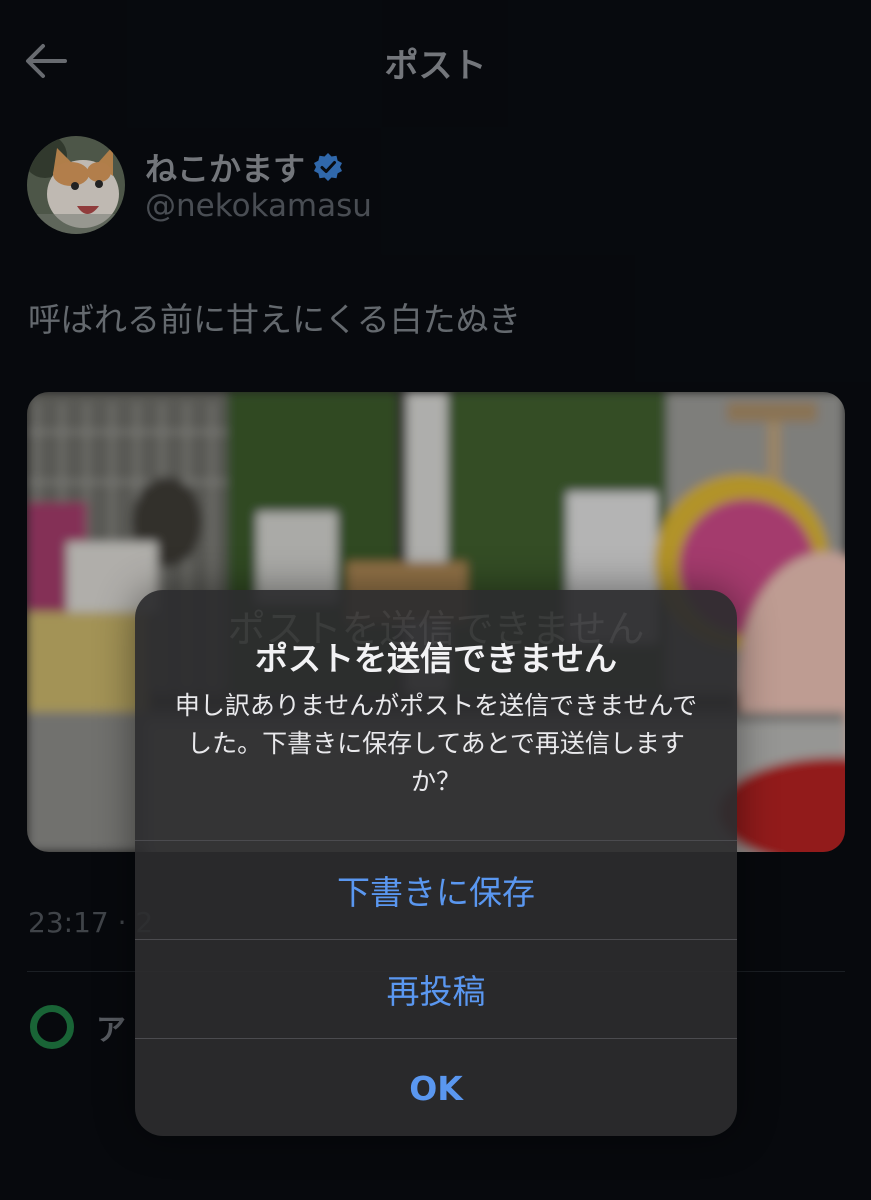  I want to click on alert-title: ポストを送信できません, so click(435, 658).